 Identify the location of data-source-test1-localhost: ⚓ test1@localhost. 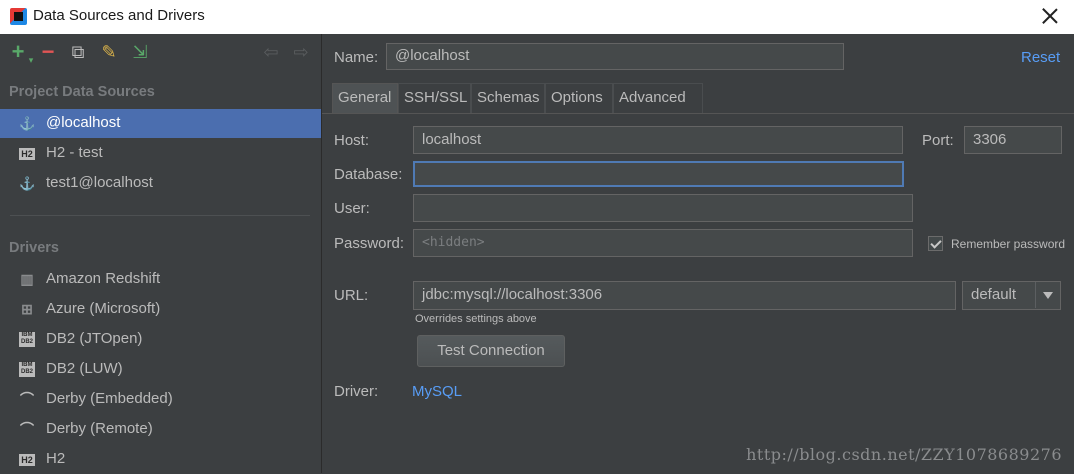
(160, 183).